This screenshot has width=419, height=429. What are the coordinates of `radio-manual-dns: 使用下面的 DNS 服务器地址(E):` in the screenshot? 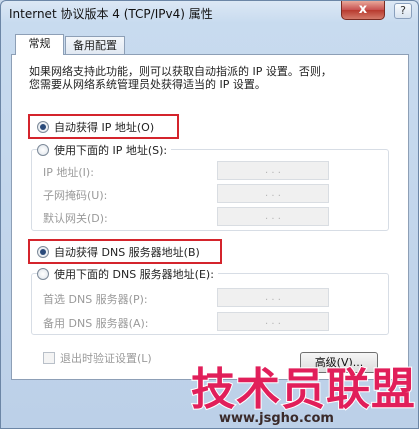 It's located at (127, 274).